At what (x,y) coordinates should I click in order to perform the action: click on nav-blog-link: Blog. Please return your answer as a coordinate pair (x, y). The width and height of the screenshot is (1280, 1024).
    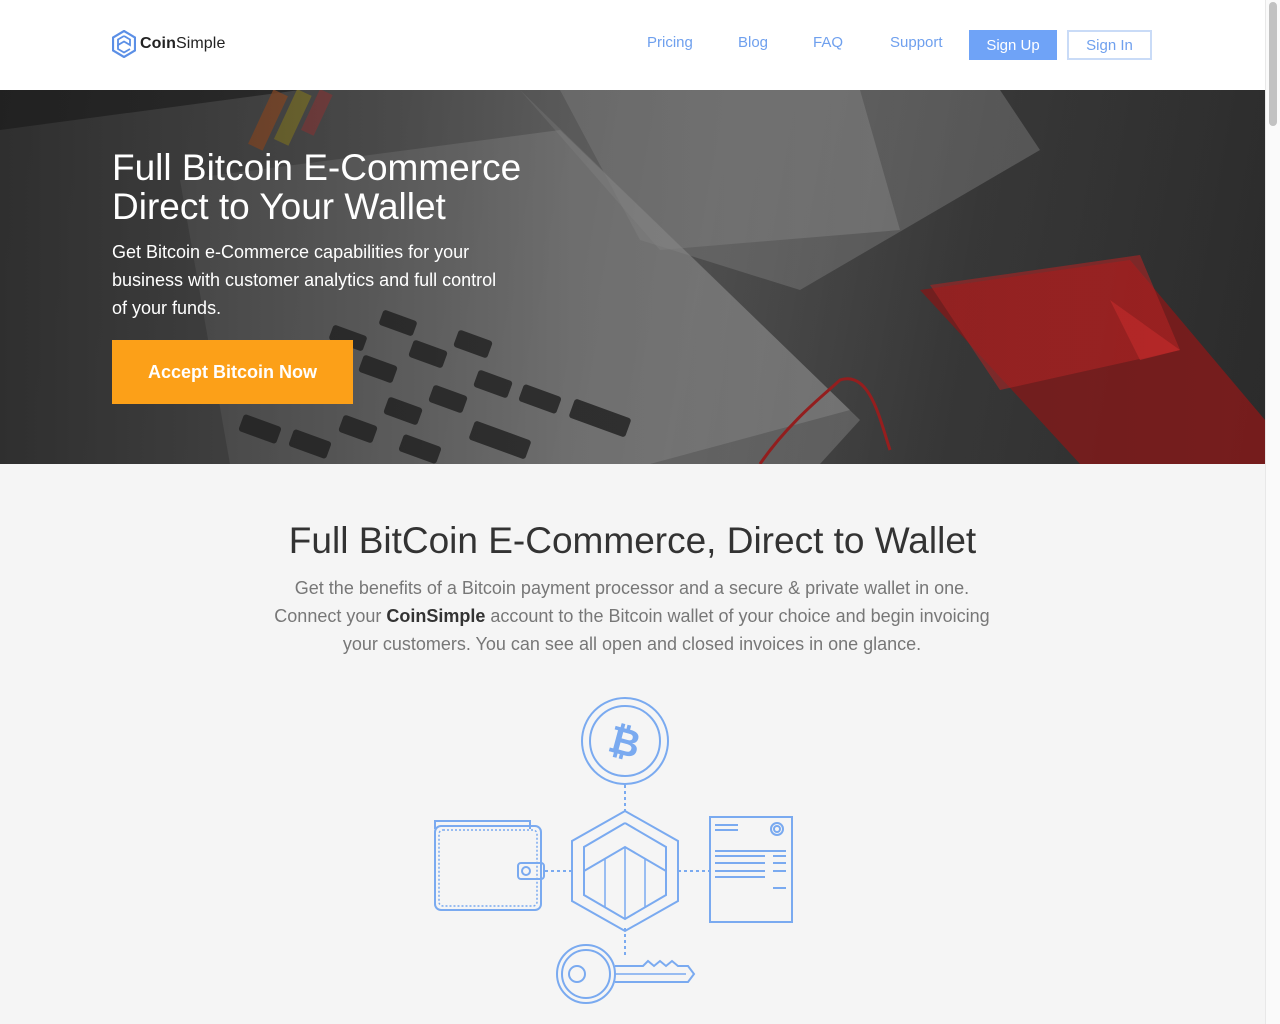
    Looking at the image, I should click on (753, 42).